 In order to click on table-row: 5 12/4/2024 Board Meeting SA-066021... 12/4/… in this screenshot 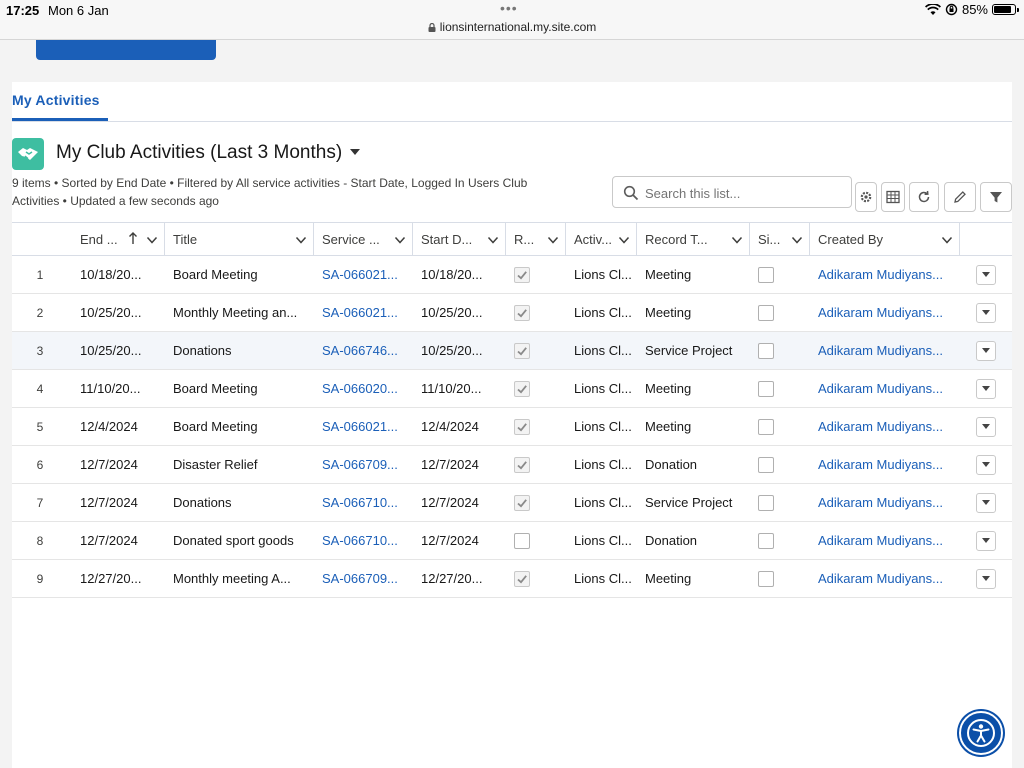, I will do `click(512, 427)`.